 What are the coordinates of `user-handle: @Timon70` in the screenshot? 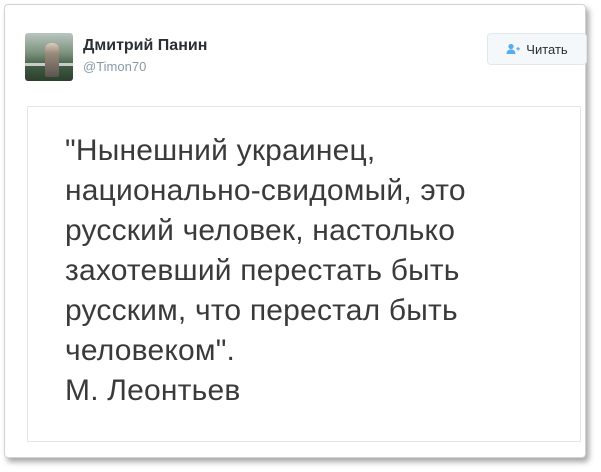 It's located at (114, 66).